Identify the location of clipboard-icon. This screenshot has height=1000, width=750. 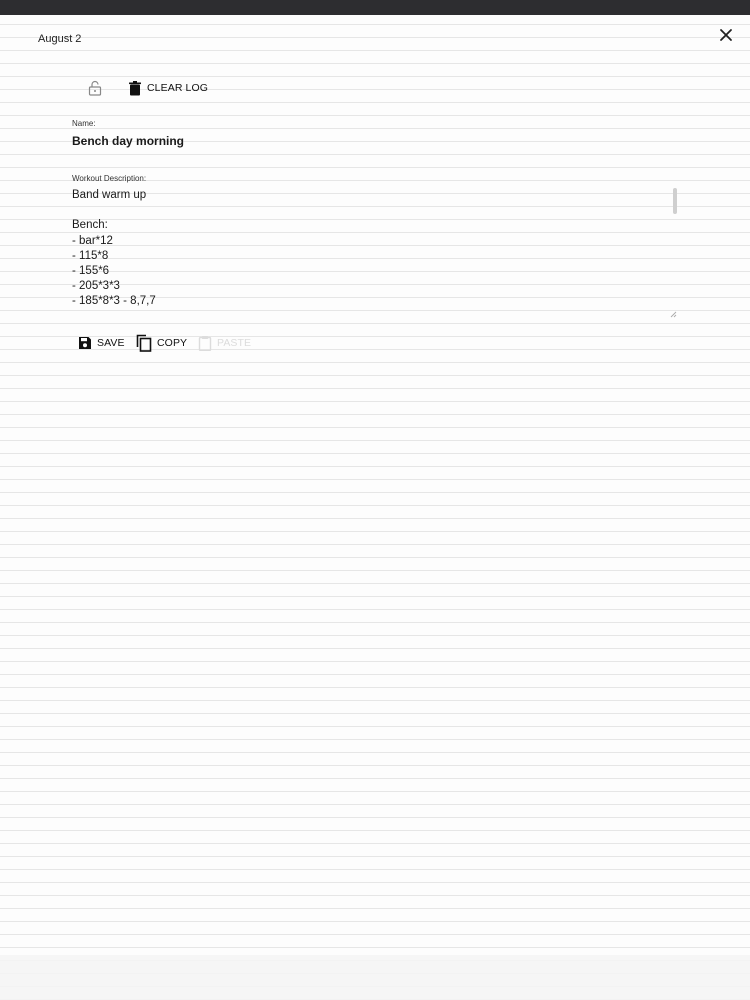
(205, 343).